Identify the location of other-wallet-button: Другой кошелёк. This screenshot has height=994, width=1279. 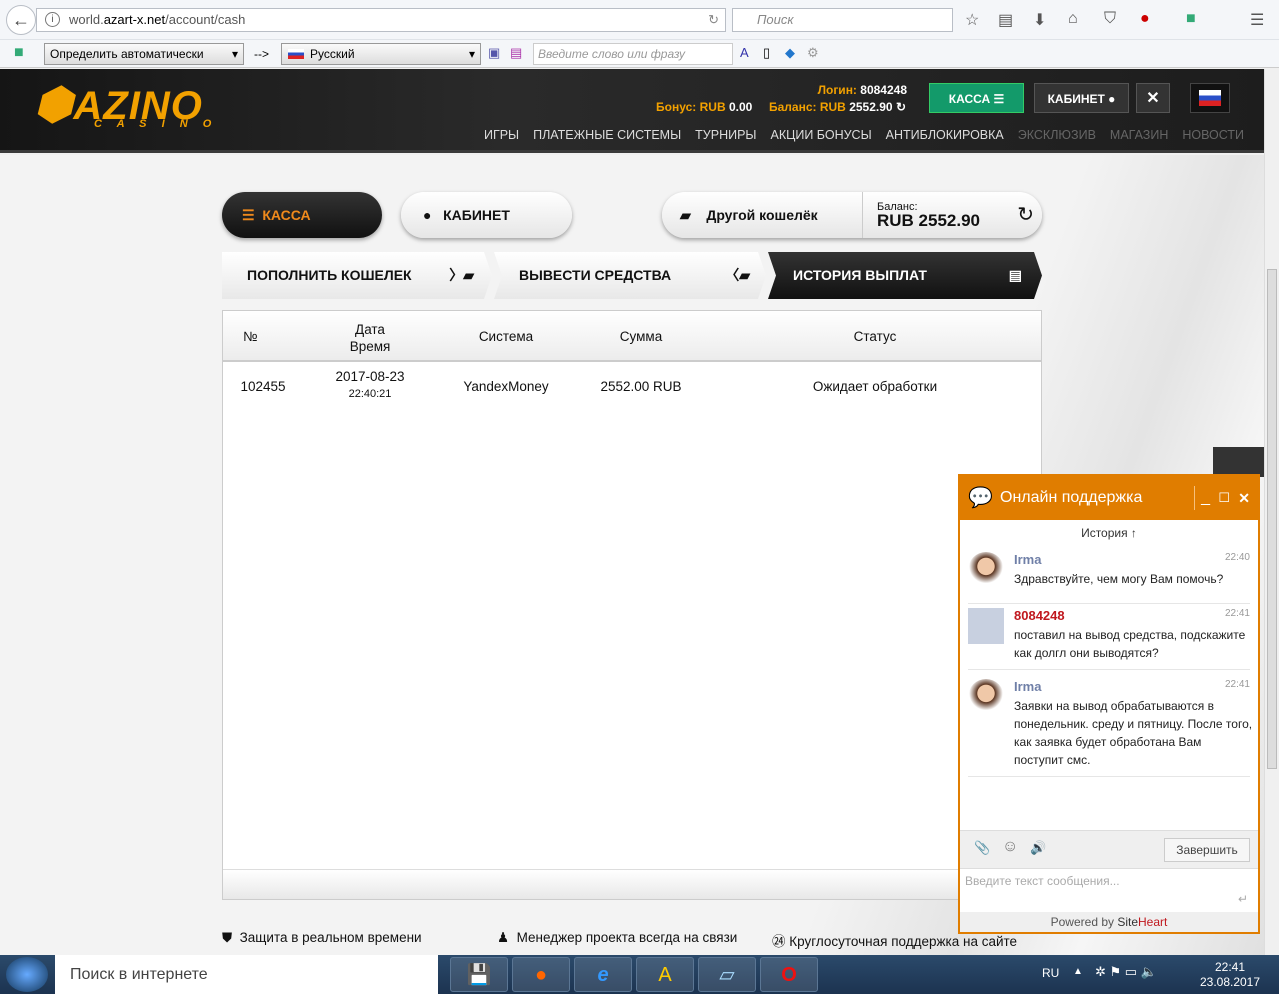
(761, 215).